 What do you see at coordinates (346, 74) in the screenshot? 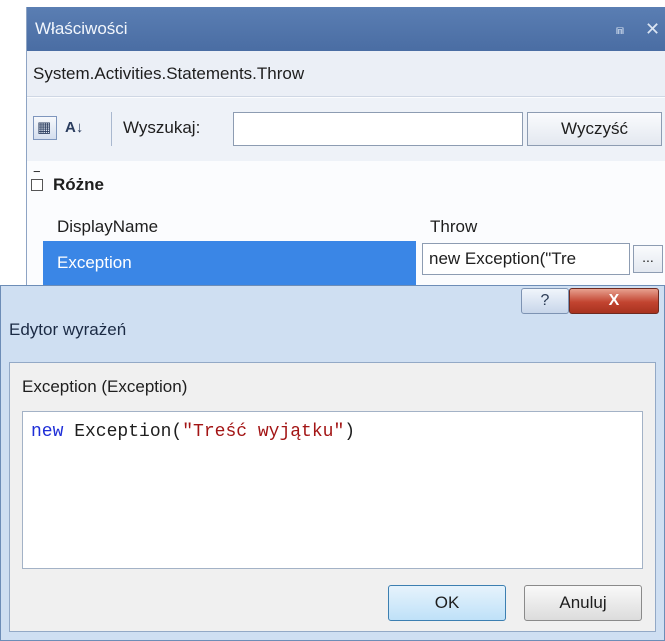
I see `selected-type-name: System.Activities.Statements.Throw` at bounding box center [346, 74].